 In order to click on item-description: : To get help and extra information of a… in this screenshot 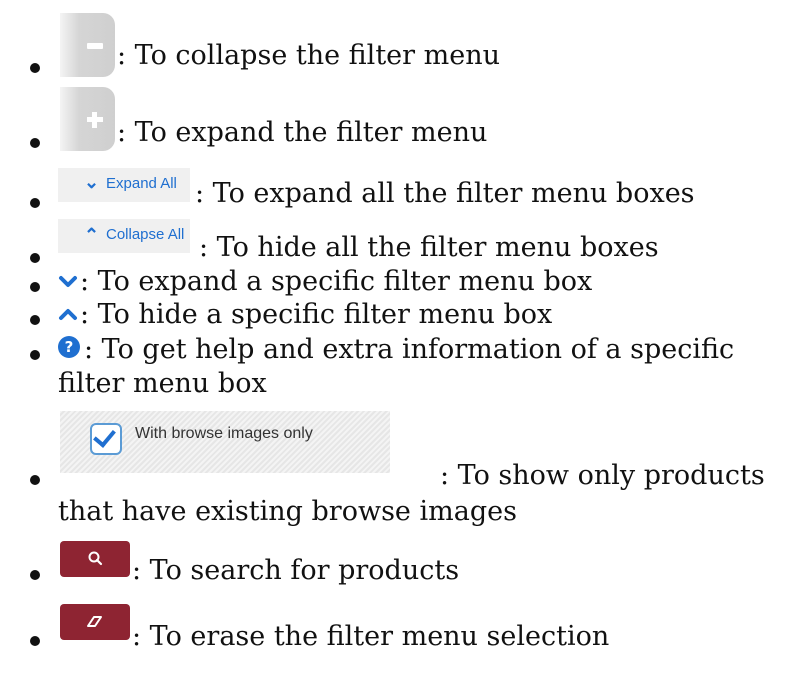, I will do `click(409, 349)`.